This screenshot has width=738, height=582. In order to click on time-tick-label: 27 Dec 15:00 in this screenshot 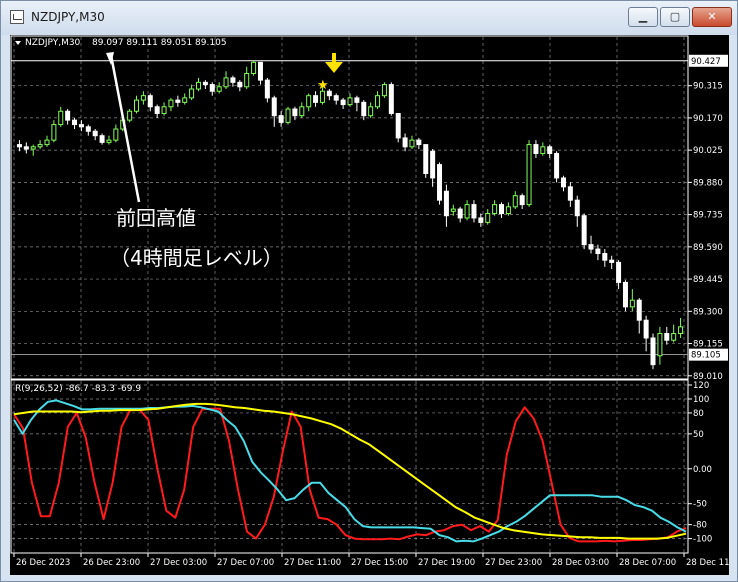, I will do `click(379, 563)`.